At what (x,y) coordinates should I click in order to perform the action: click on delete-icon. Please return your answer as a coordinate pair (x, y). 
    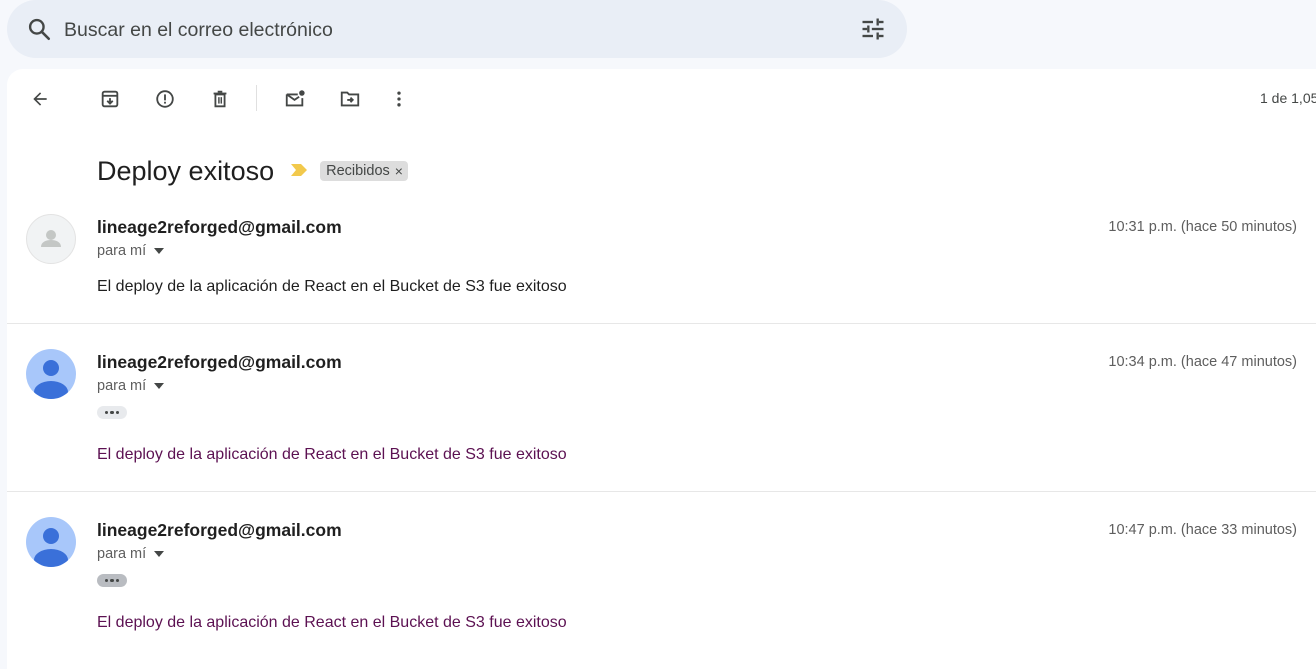
    Looking at the image, I should click on (220, 99).